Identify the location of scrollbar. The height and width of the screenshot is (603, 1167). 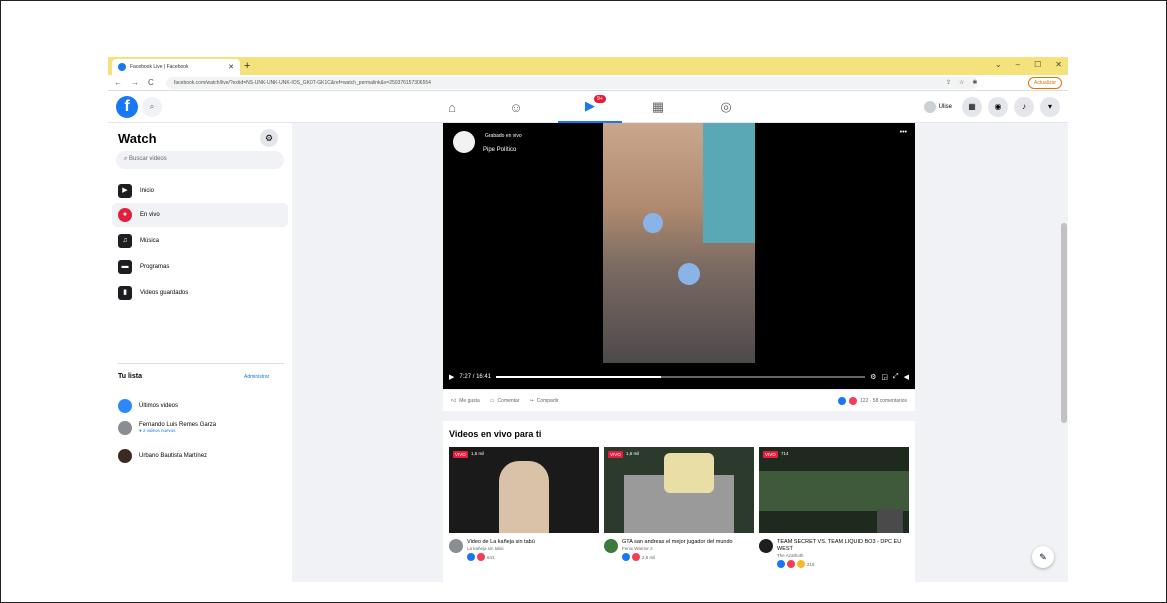
(1064, 352).